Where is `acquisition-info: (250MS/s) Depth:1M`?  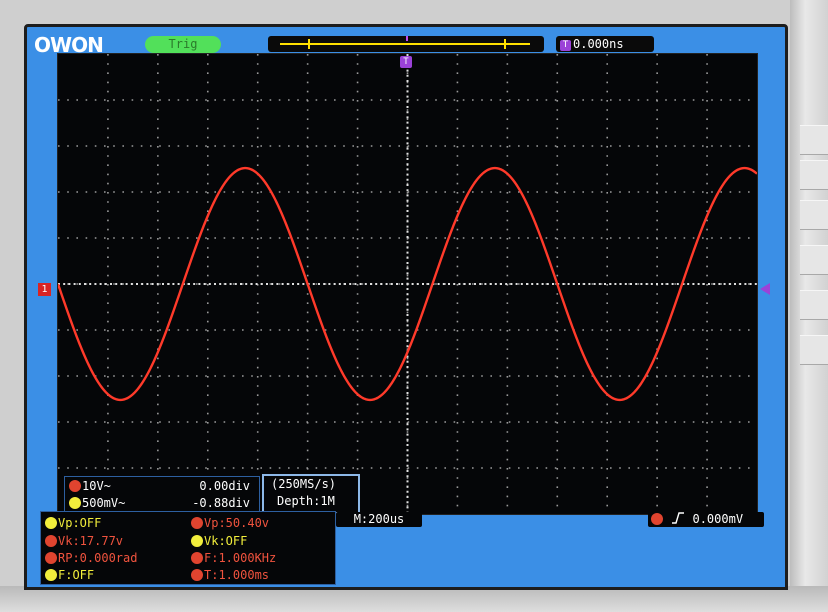 acquisition-info: (250MS/s) Depth:1M is located at coordinates (311, 494).